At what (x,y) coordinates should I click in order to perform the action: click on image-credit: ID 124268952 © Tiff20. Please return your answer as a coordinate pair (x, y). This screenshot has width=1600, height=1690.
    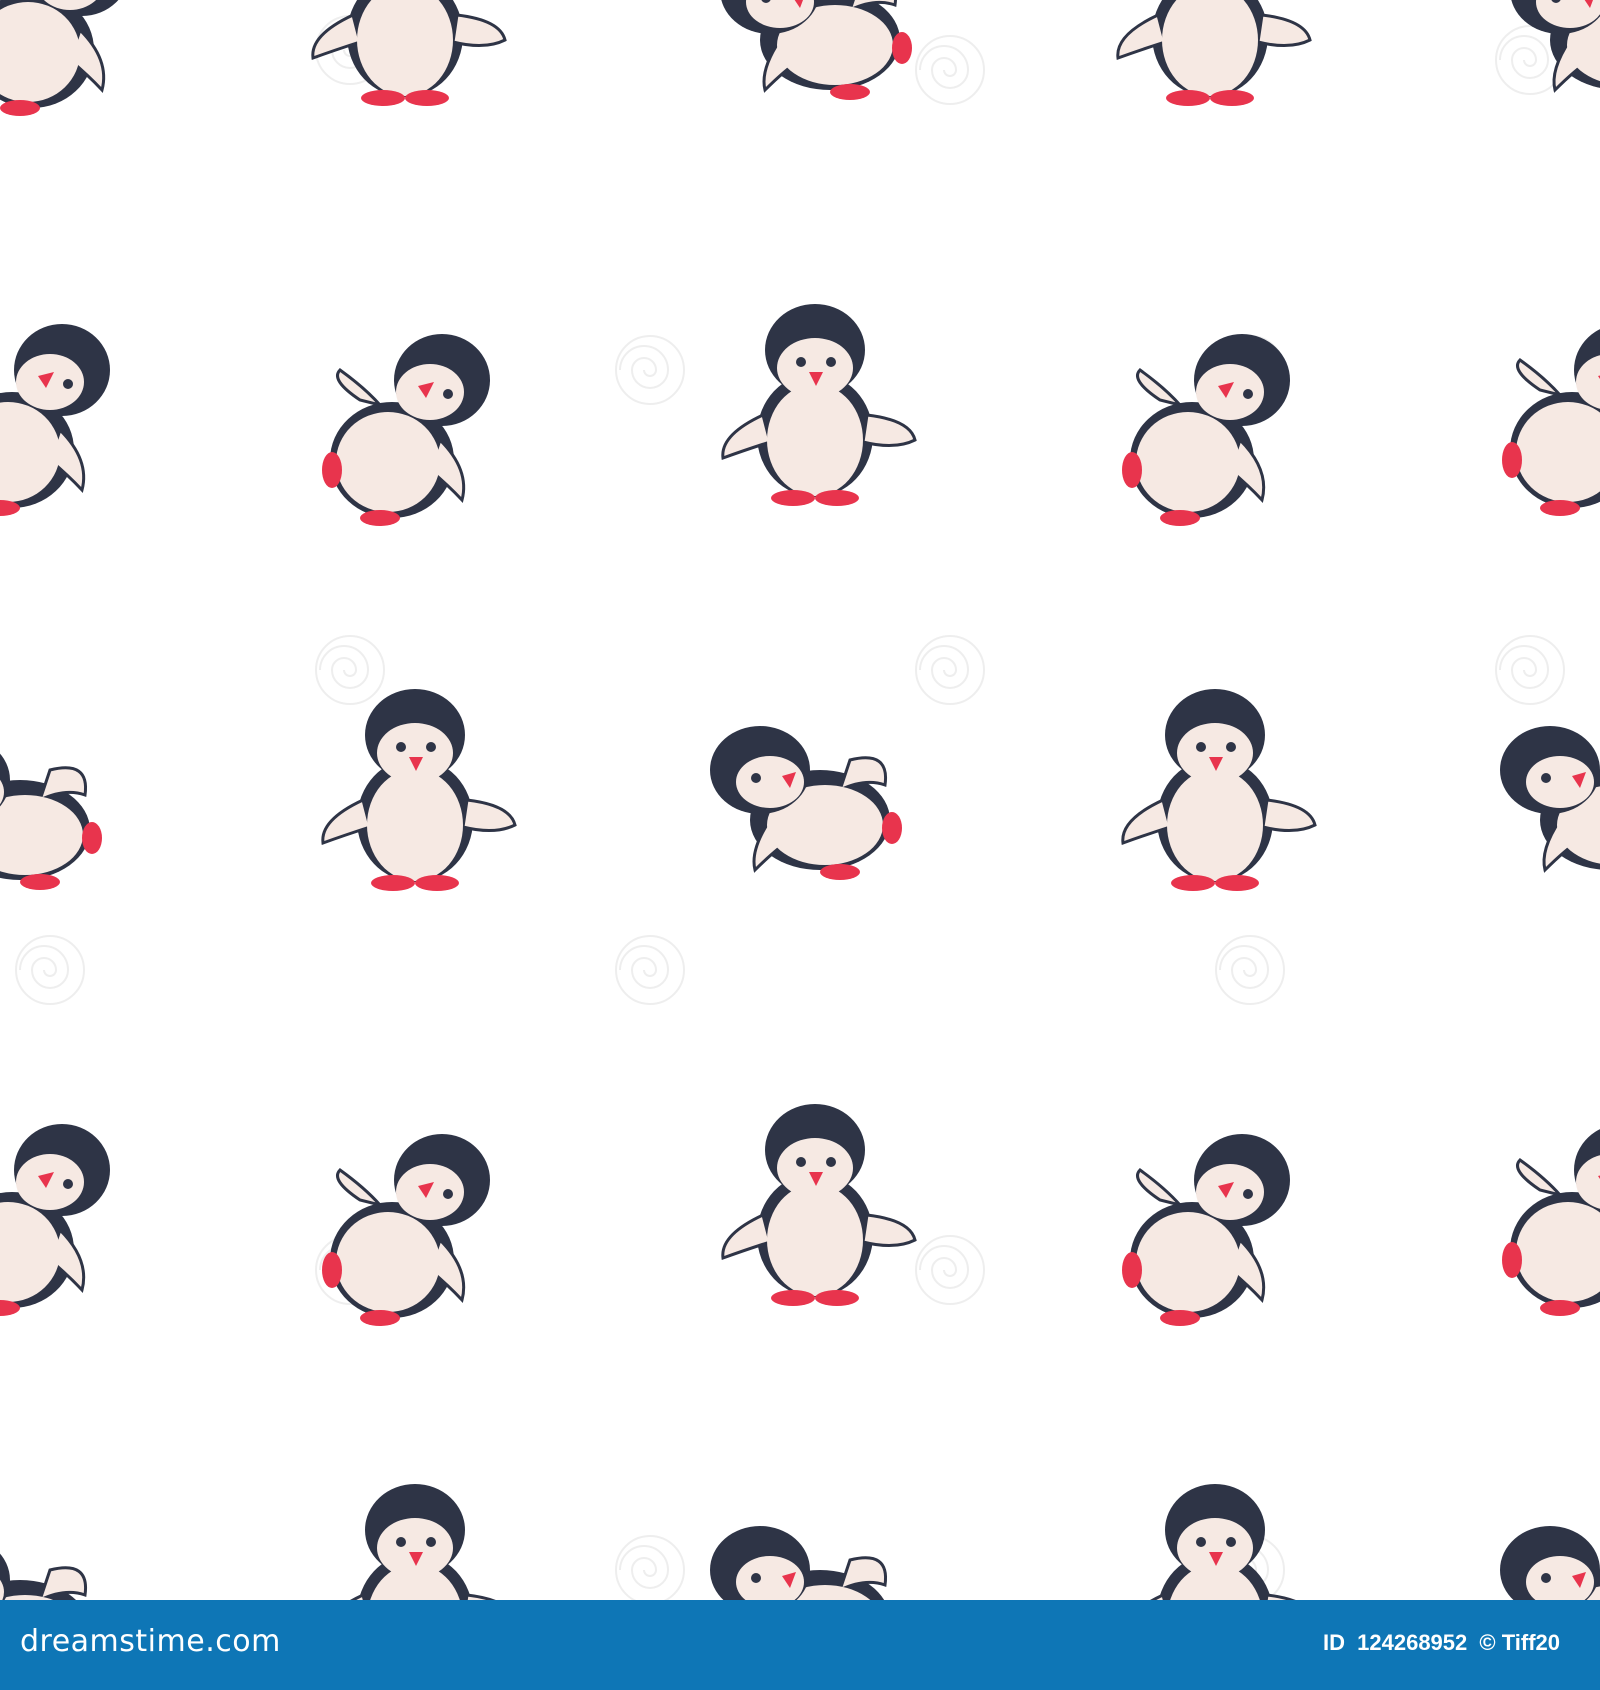
    Looking at the image, I should click on (1438, 1643).